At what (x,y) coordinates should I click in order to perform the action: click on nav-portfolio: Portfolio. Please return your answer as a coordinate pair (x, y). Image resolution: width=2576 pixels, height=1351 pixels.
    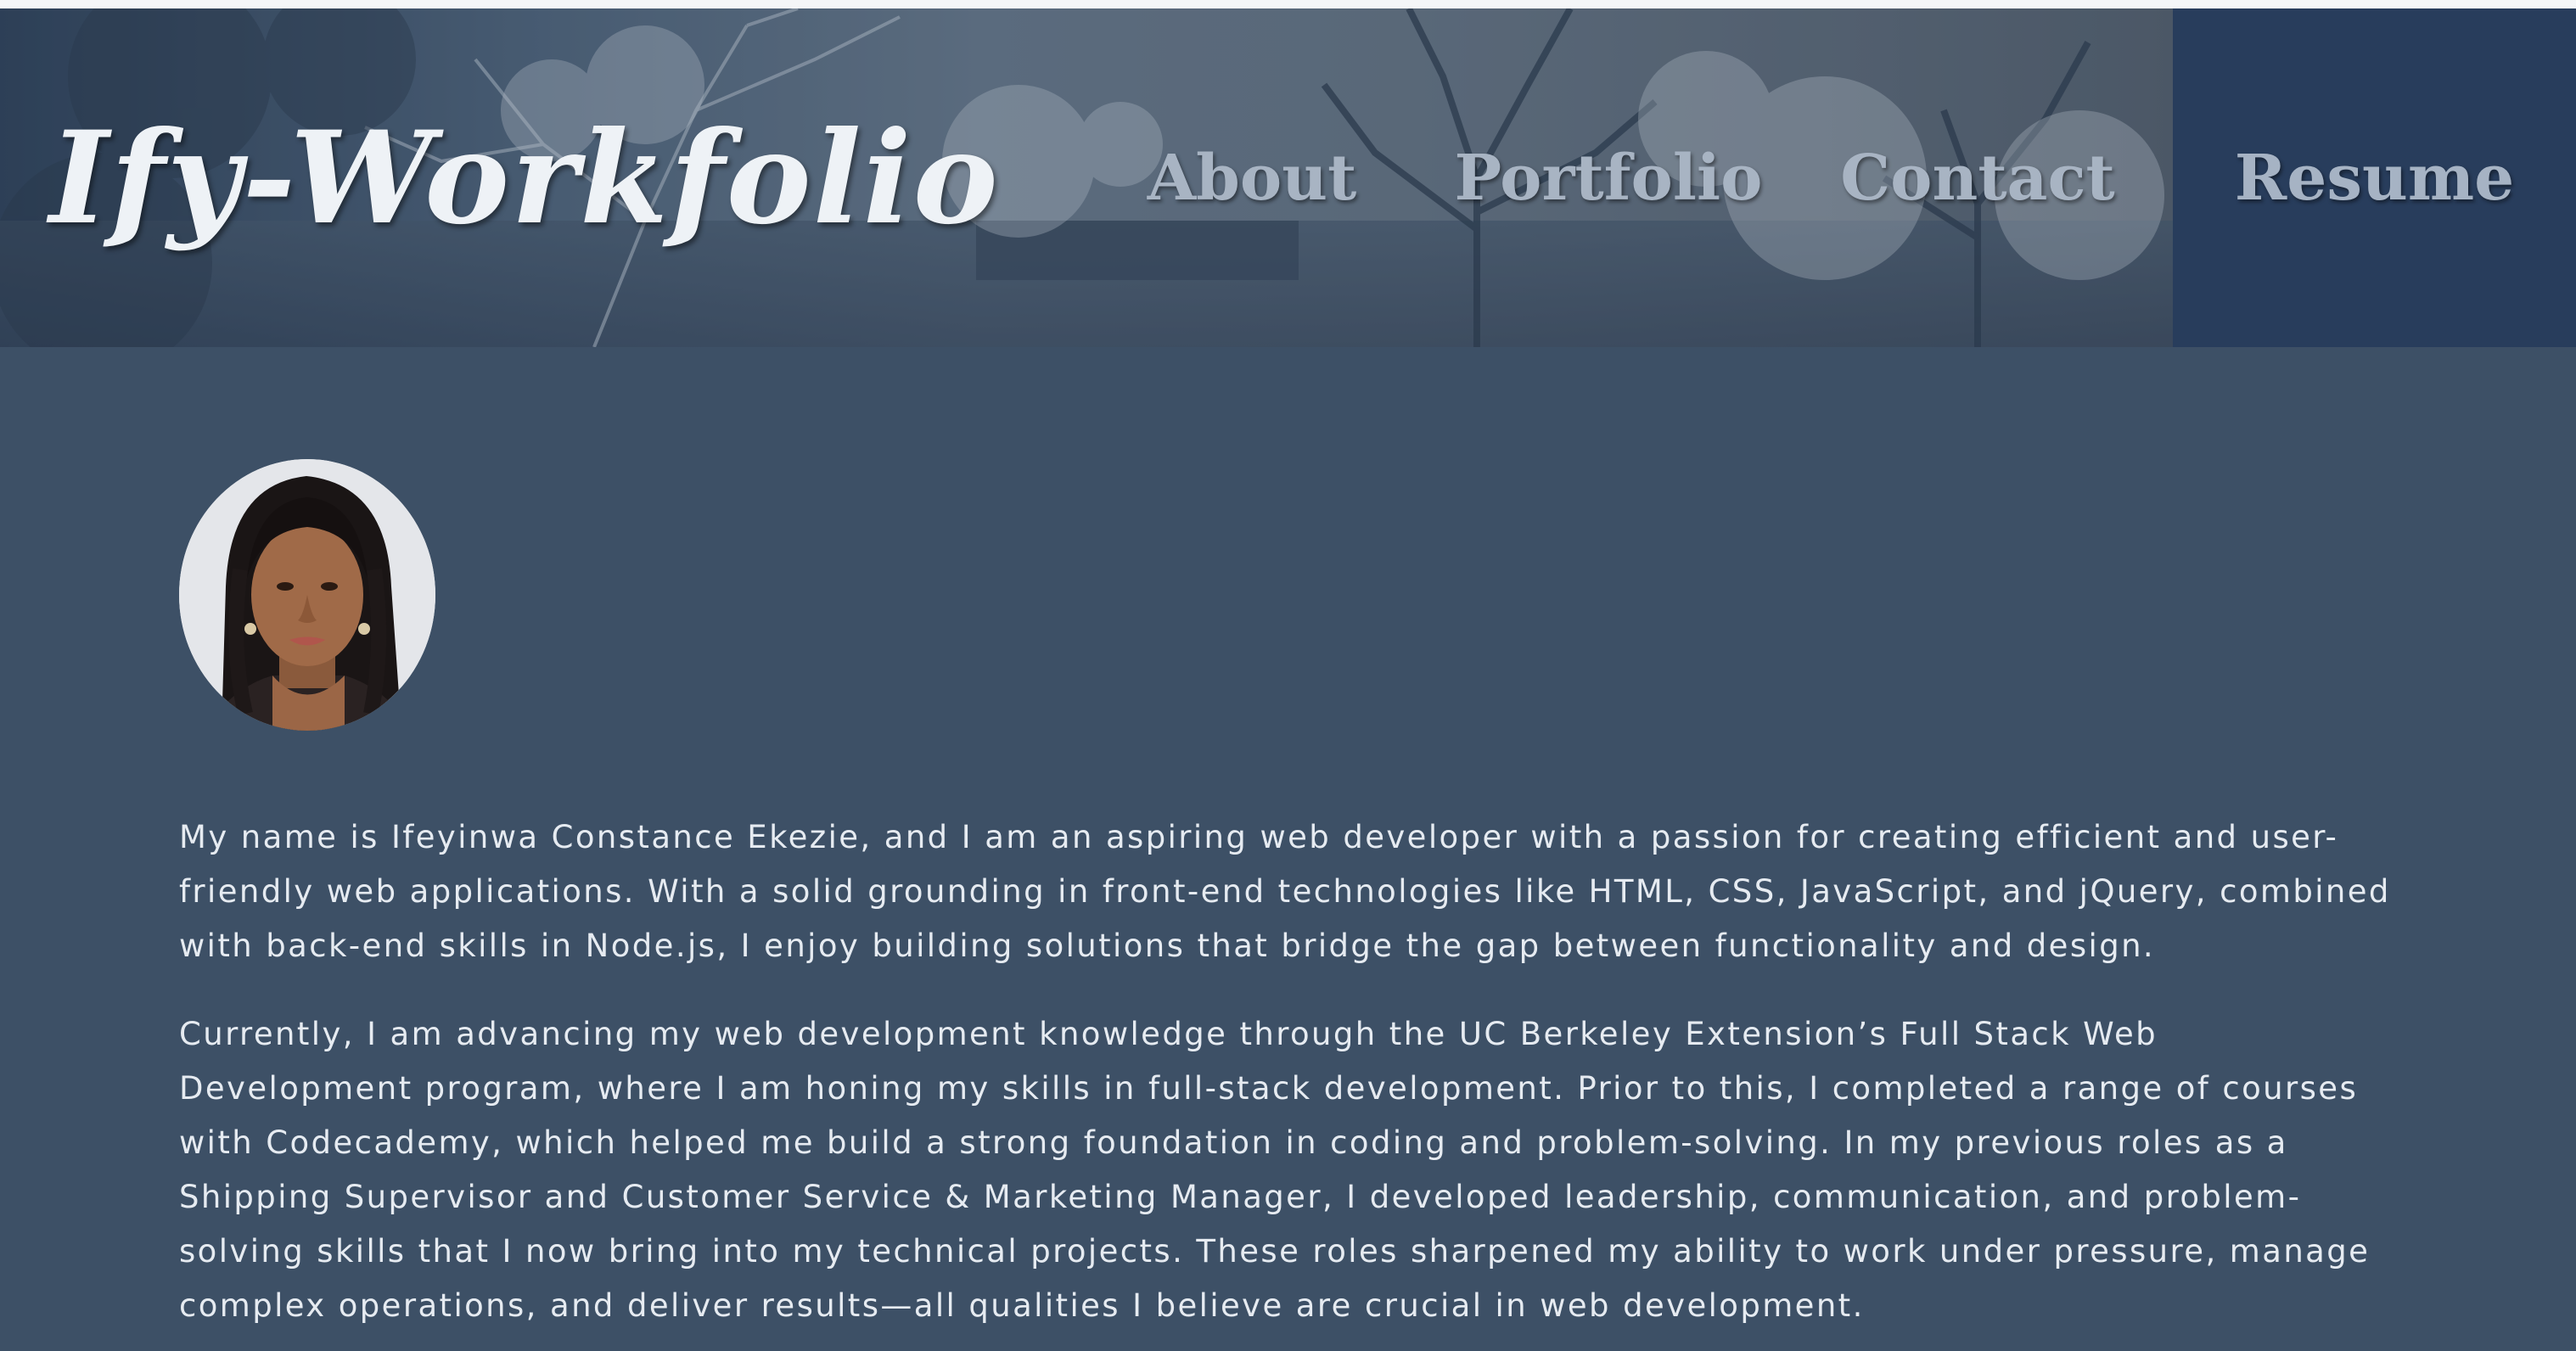
    Looking at the image, I should click on (1608, 177).